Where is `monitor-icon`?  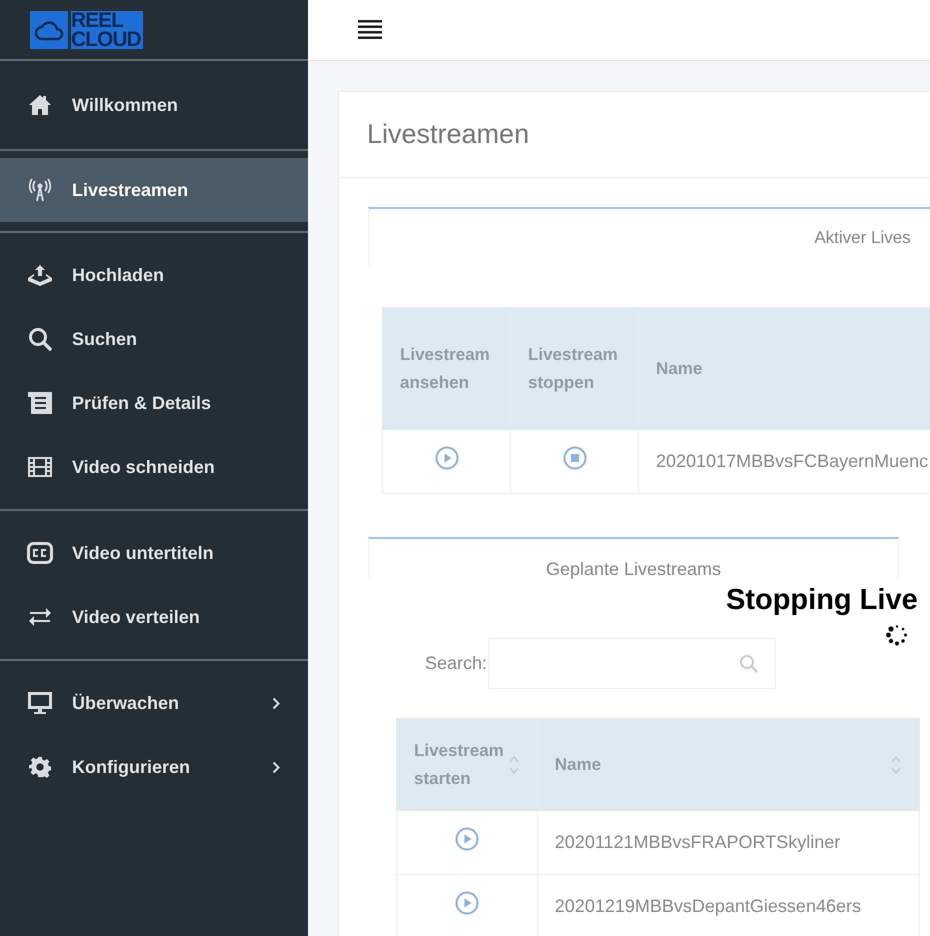 monitor-icon is located at coordinates (40, 703).